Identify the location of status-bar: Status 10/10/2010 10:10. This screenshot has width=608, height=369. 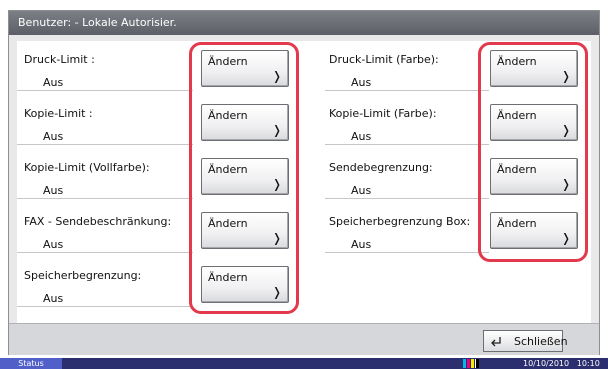
(304, 363).